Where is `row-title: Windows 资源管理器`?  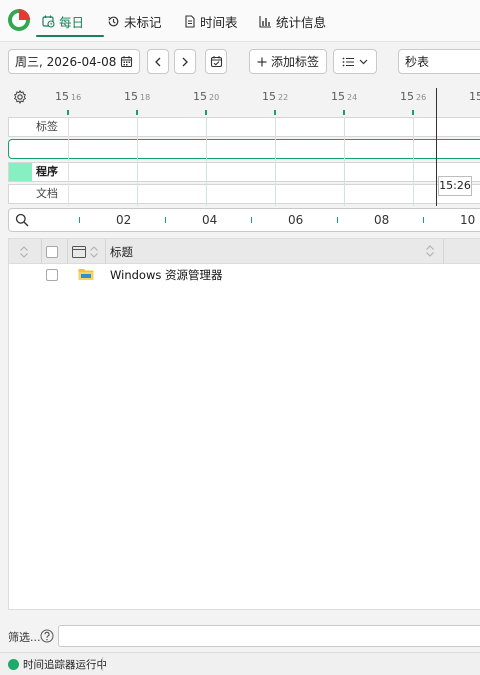 row-title: Windows 资源管理器 is located at coordinates (166, 275).